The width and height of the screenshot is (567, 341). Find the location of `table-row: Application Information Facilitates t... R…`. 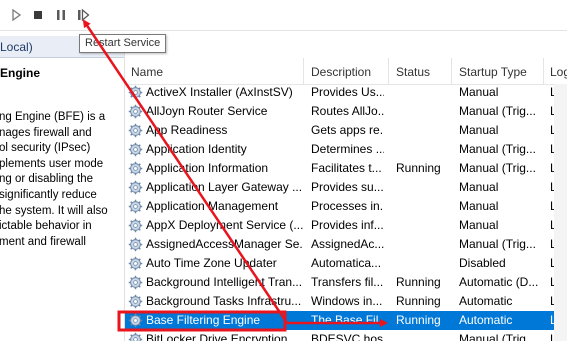

table-row: Application Information Facilitates t... R… is located at coordinates (346, 168).